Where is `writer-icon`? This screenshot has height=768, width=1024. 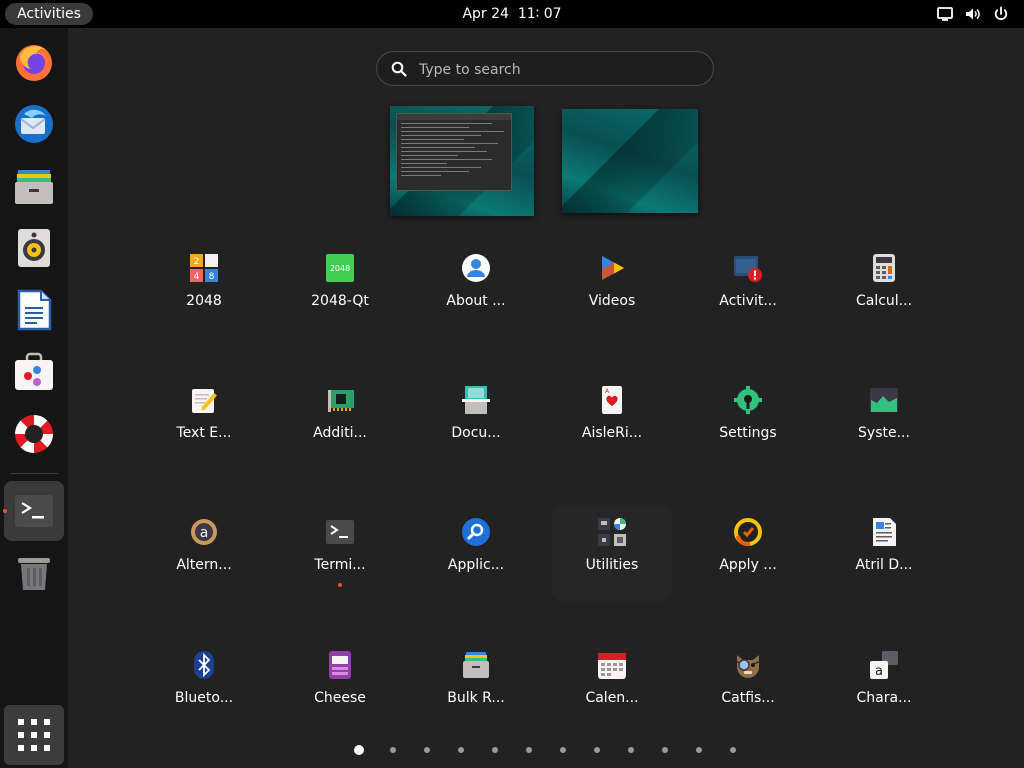
writer-icon is located at coordinates (34, 310).